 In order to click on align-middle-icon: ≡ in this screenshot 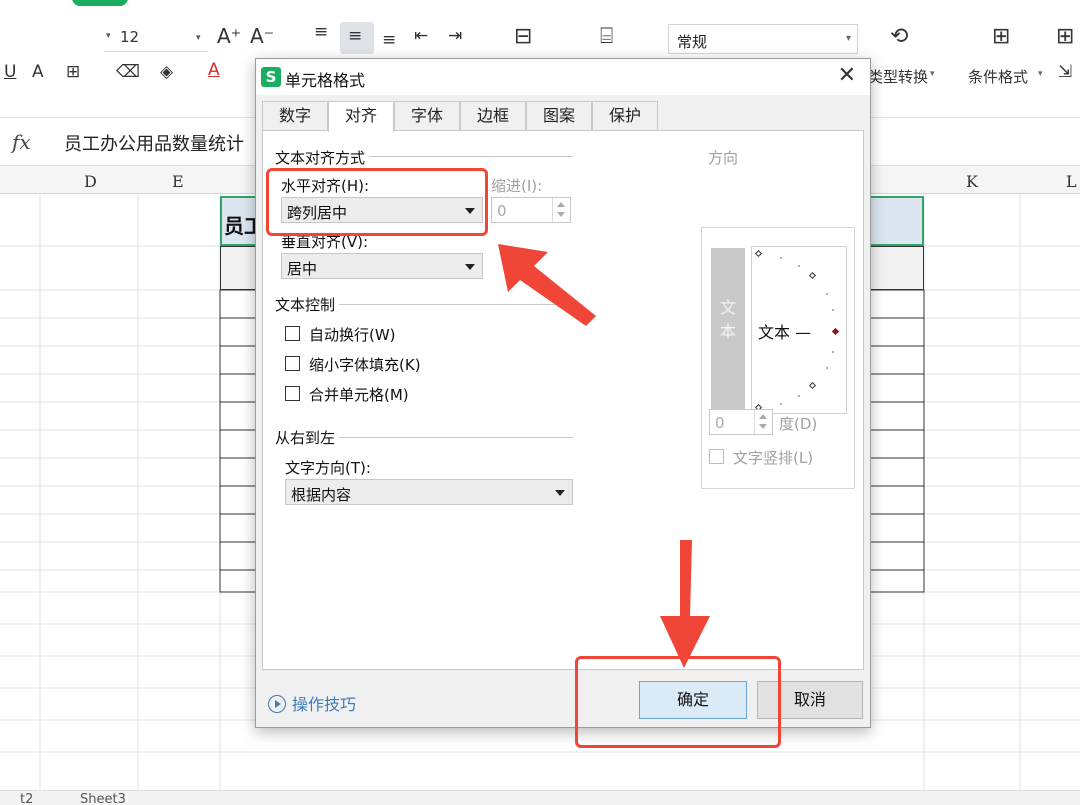, I will do `click(355, 36)`.